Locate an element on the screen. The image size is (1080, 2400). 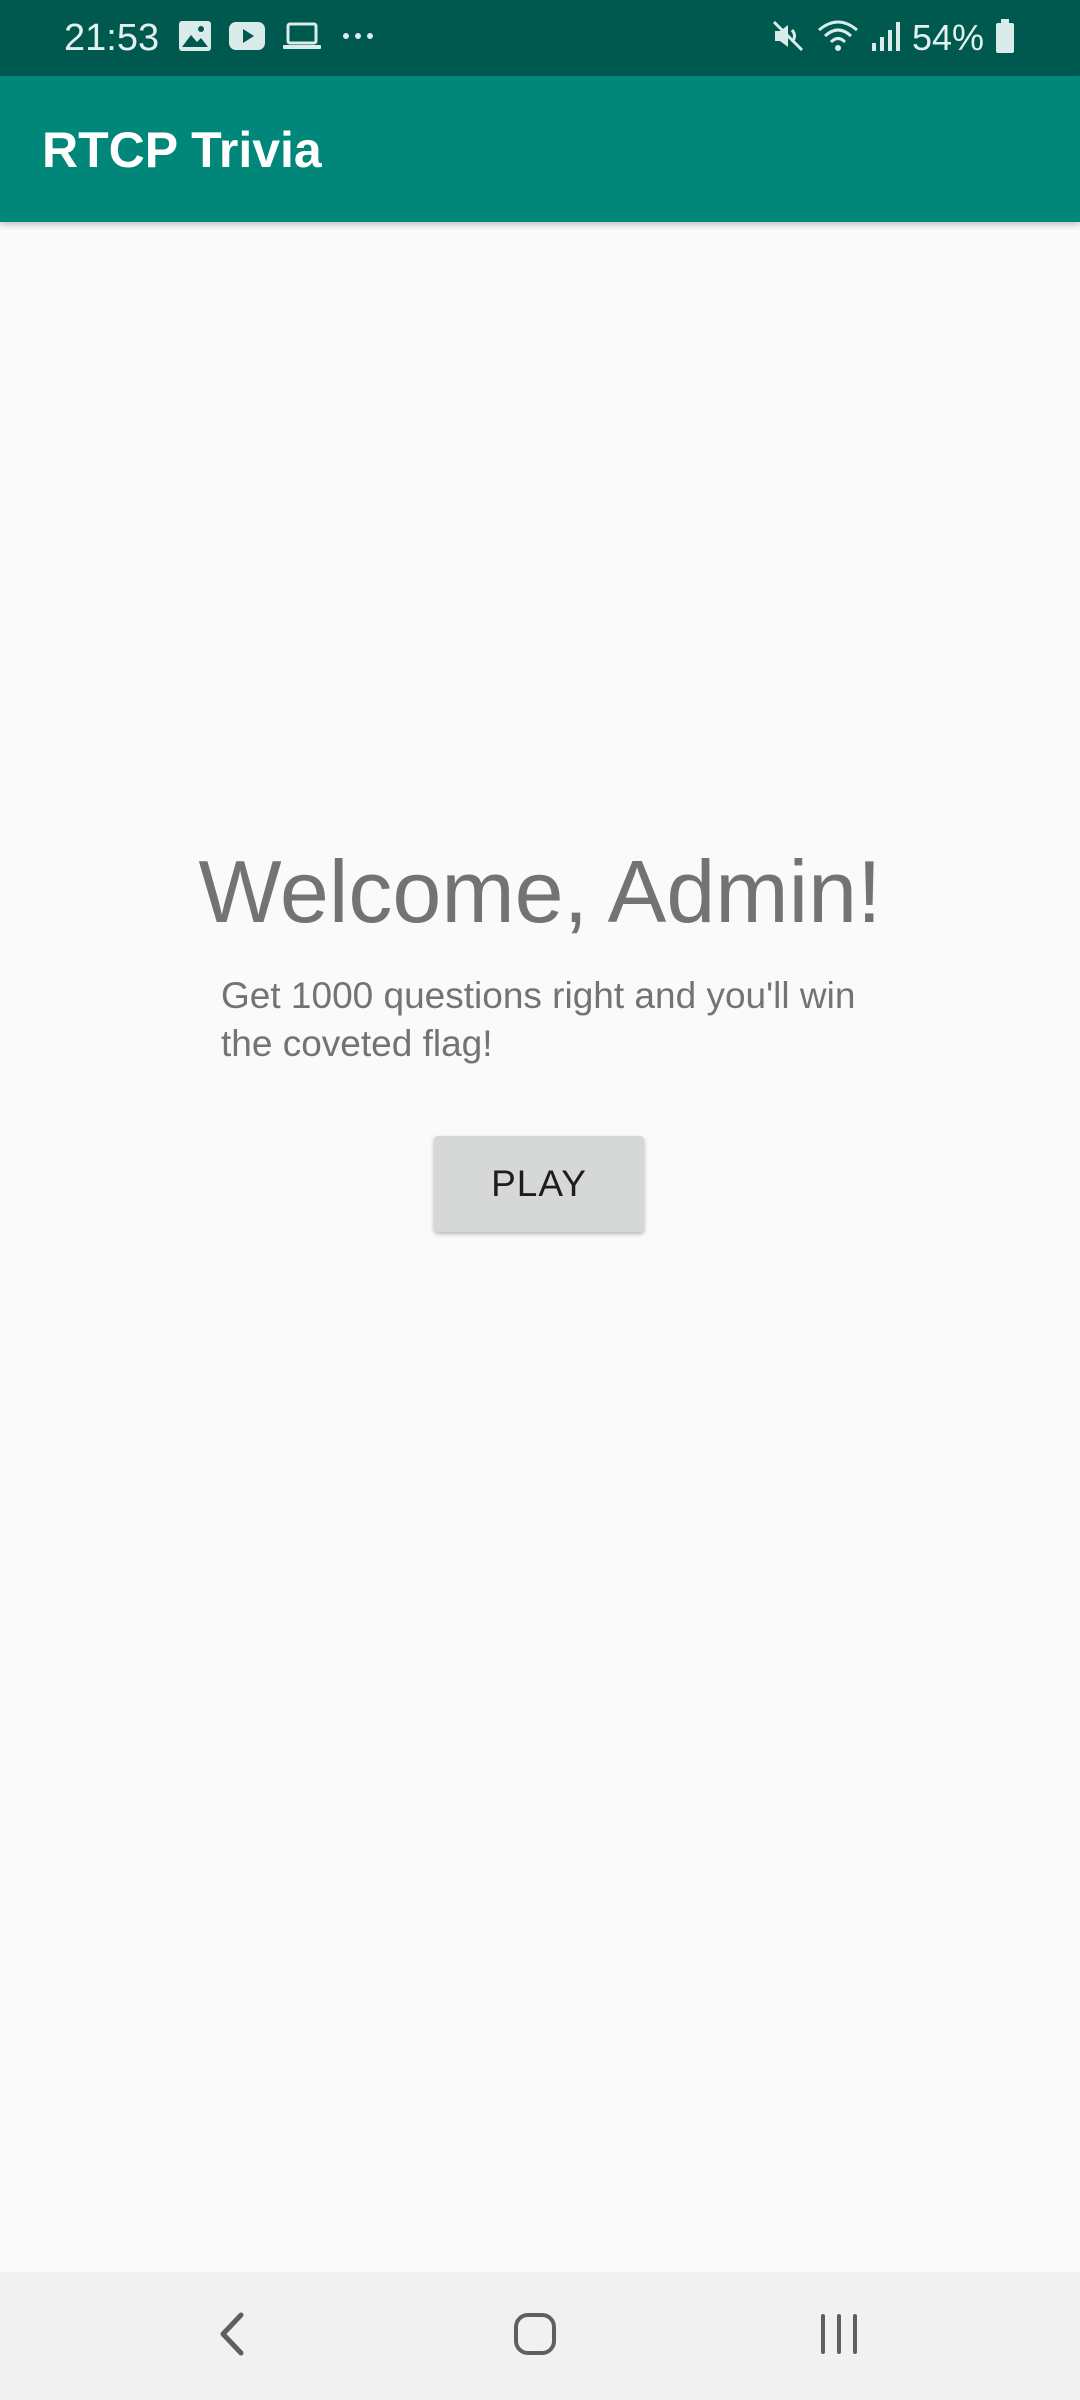
home-button is located at coordinates (535, 2336).